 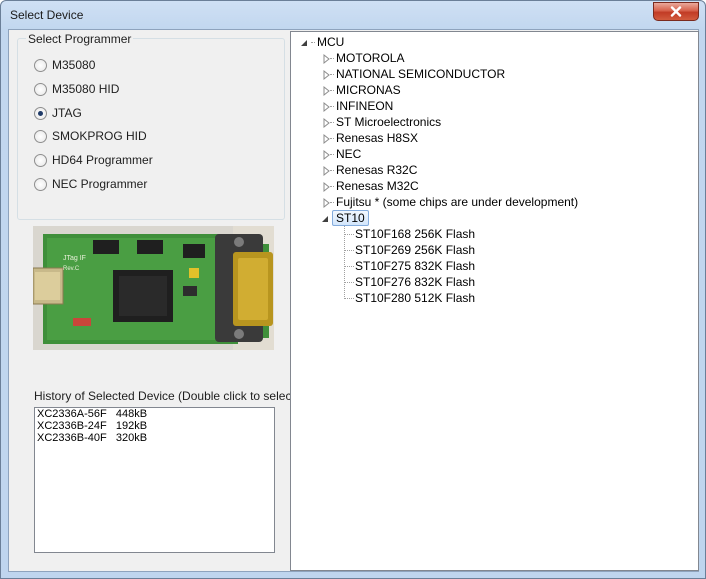 What do you see at coordinates (47, 15) in the screenshot?
I see `window-title: Select Device` at bounding box center [47, 15].